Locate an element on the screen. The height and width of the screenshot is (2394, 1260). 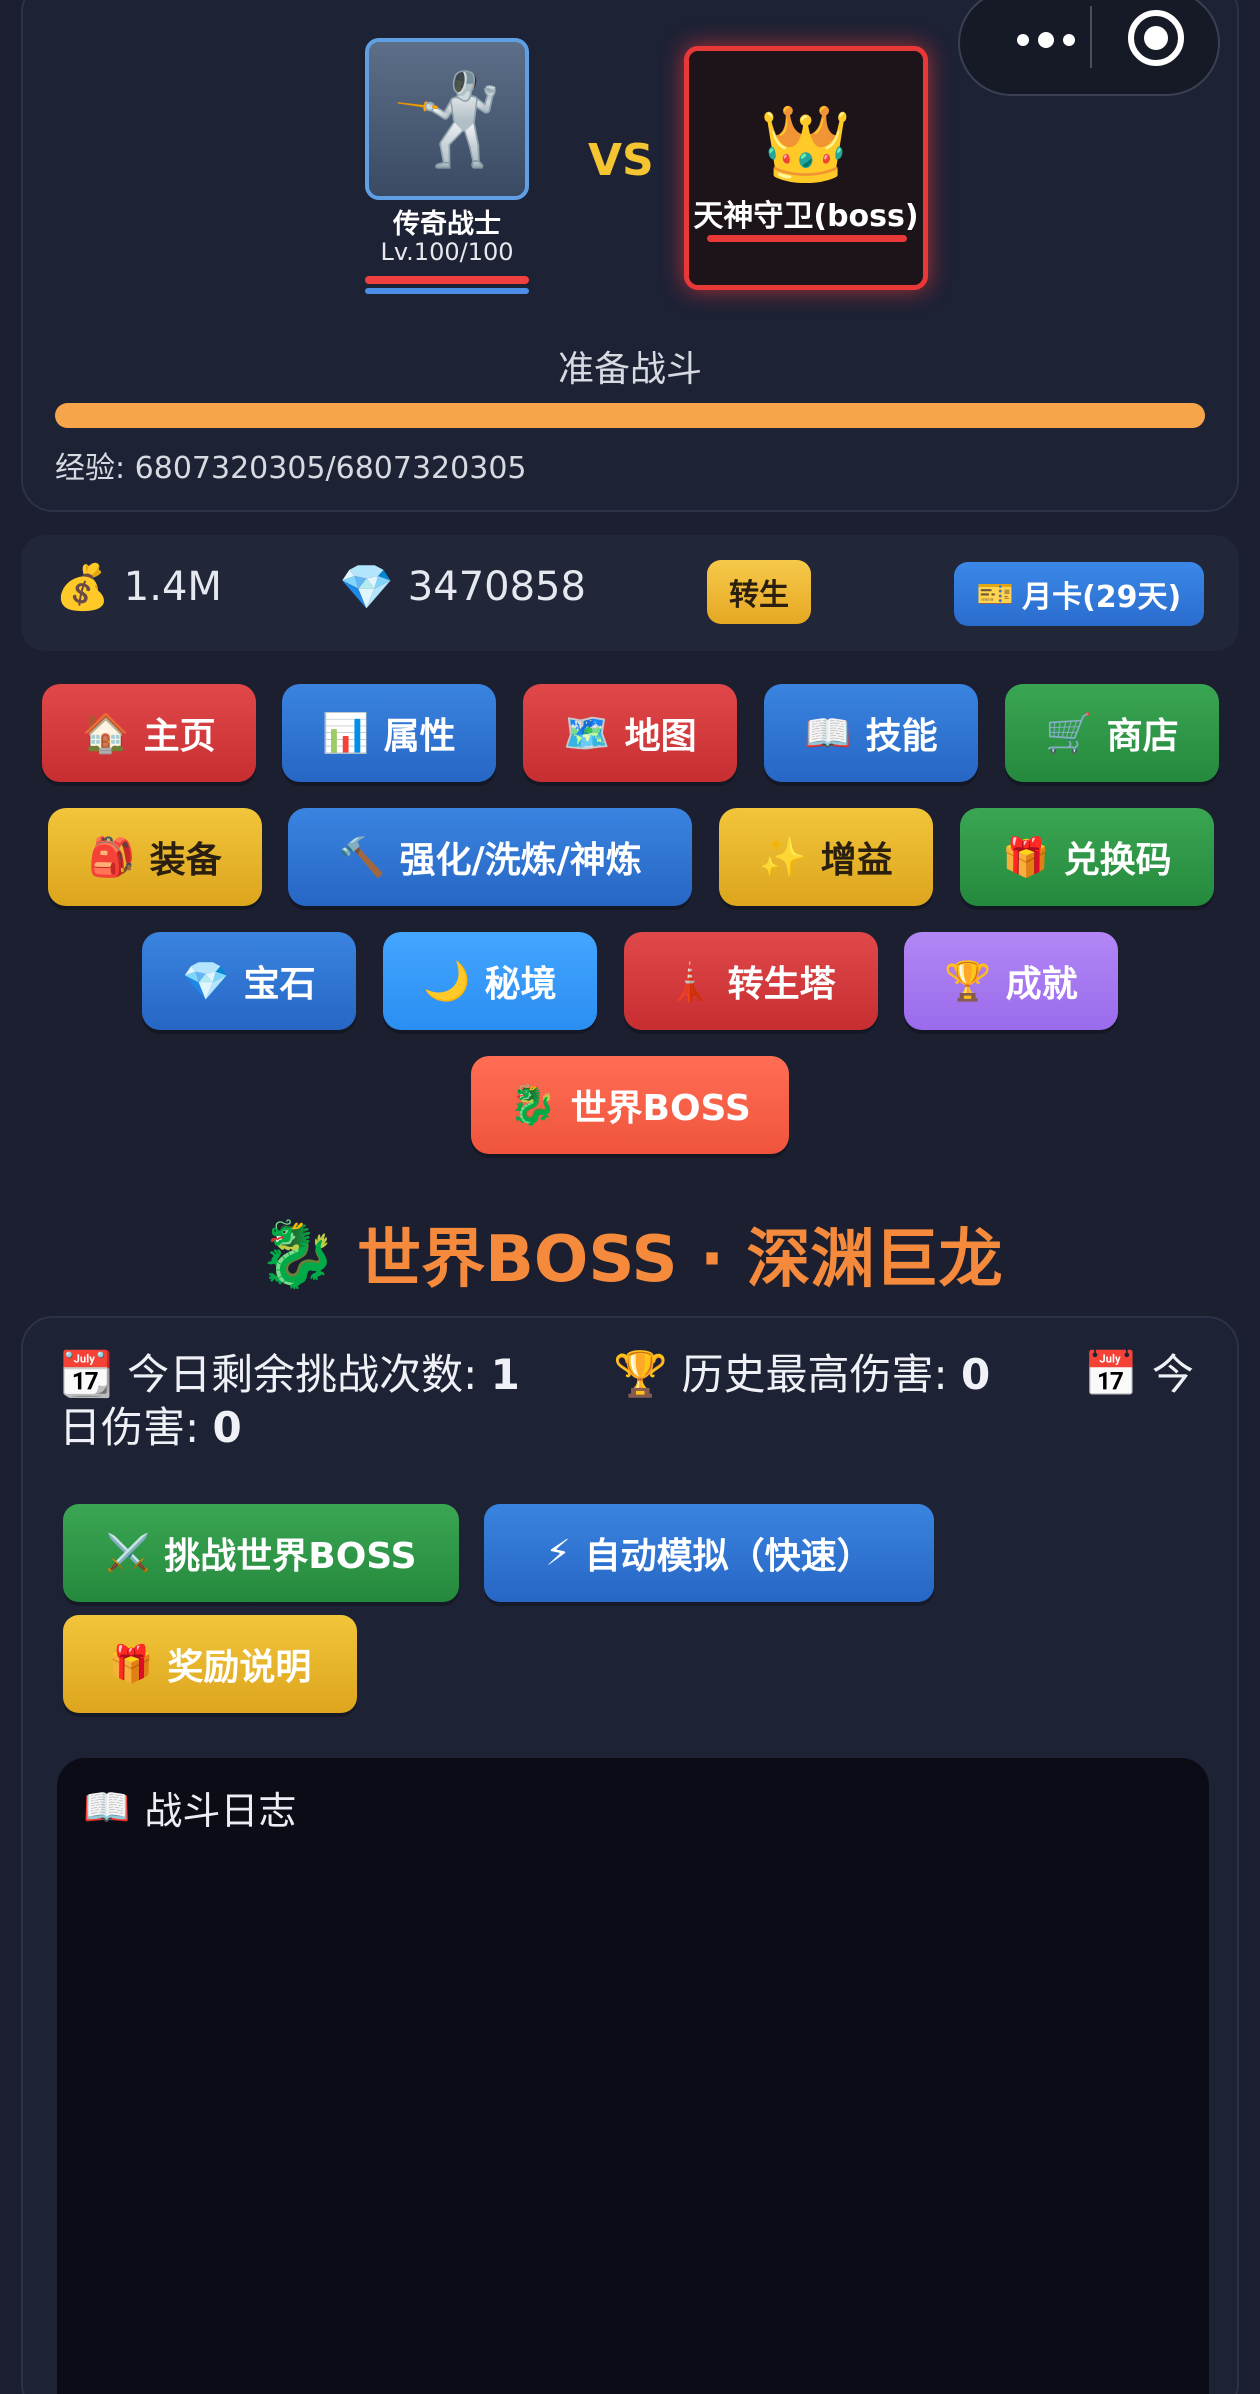
nav-buff-button: ✨ 增益 is located at coordinates (826, 857).